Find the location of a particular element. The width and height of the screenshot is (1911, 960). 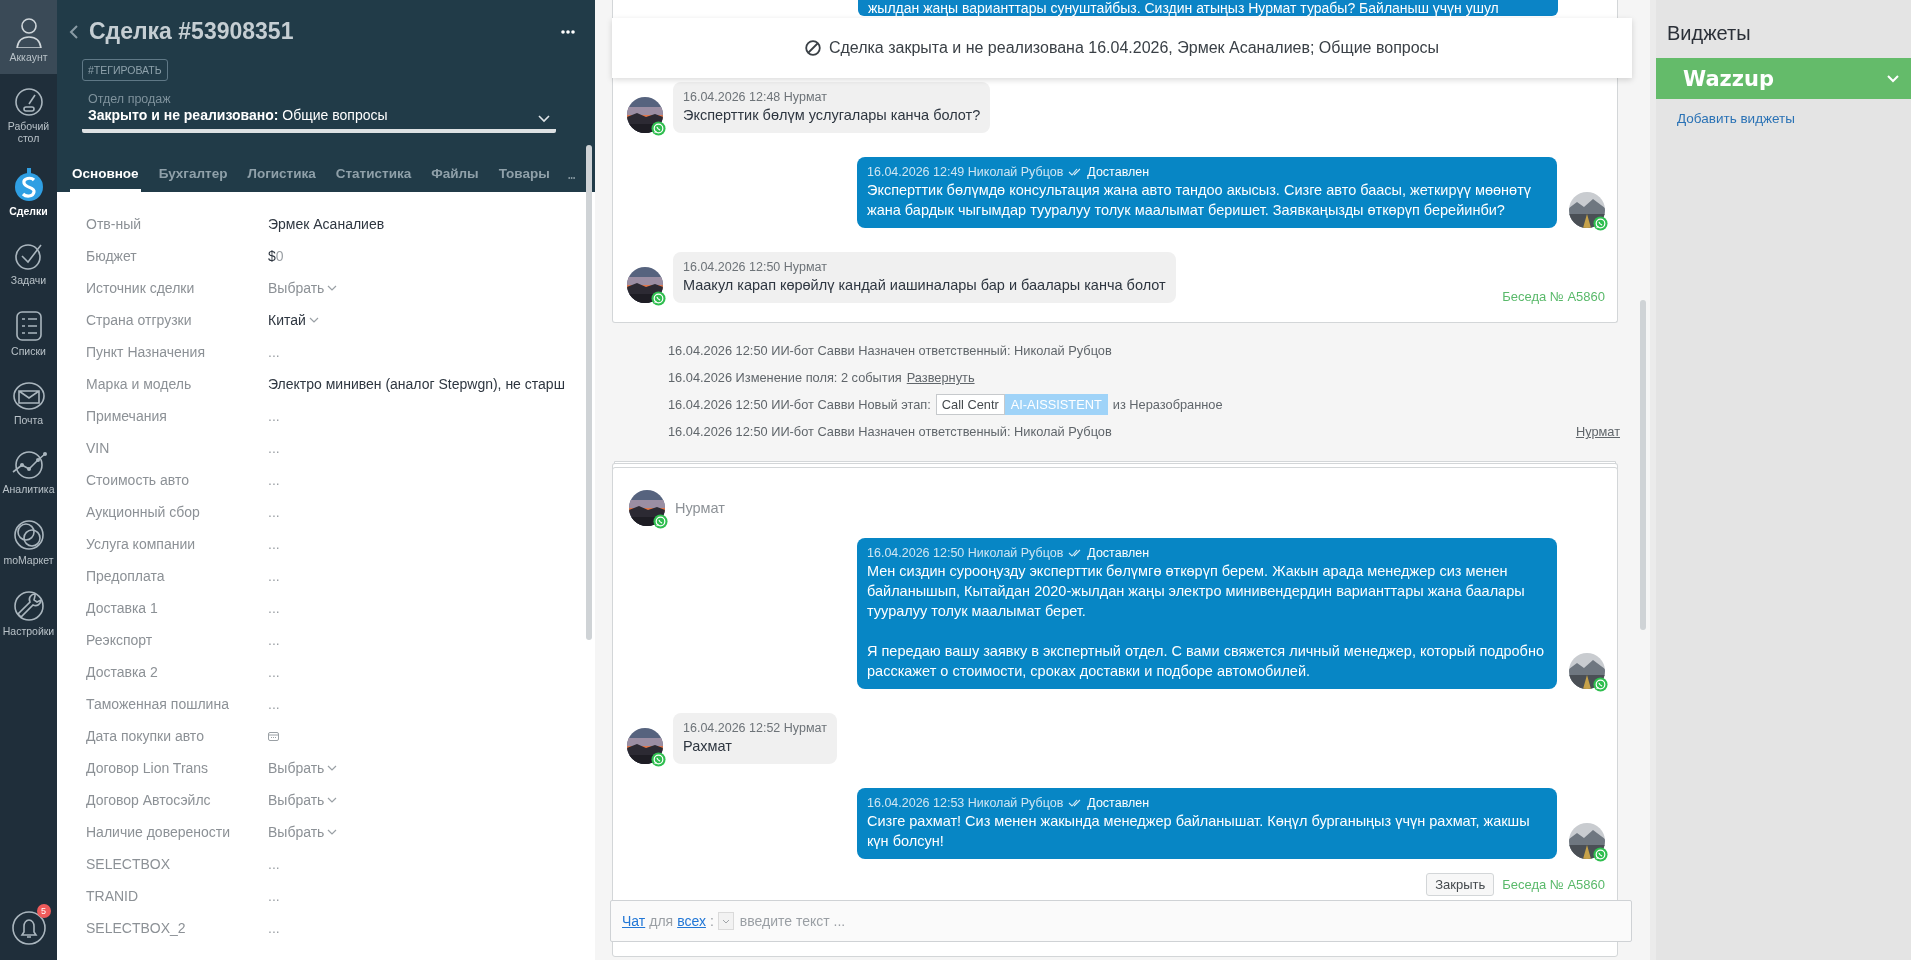

close-button: Закрыть is located at coordinates (1460, 884).